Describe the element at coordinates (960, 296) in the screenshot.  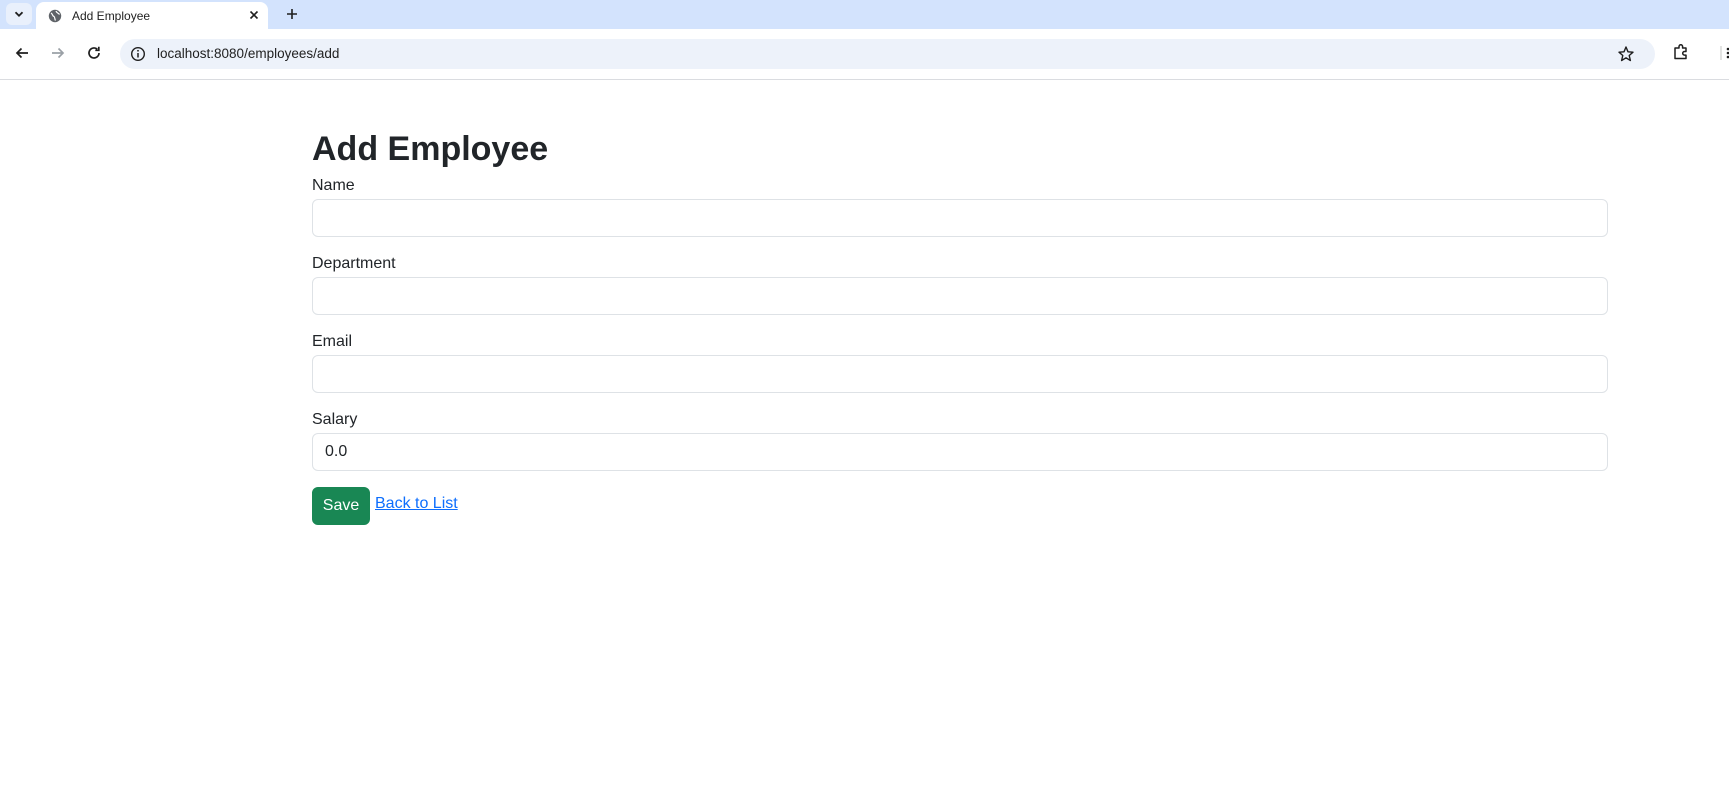
I see `department-field` at that location.